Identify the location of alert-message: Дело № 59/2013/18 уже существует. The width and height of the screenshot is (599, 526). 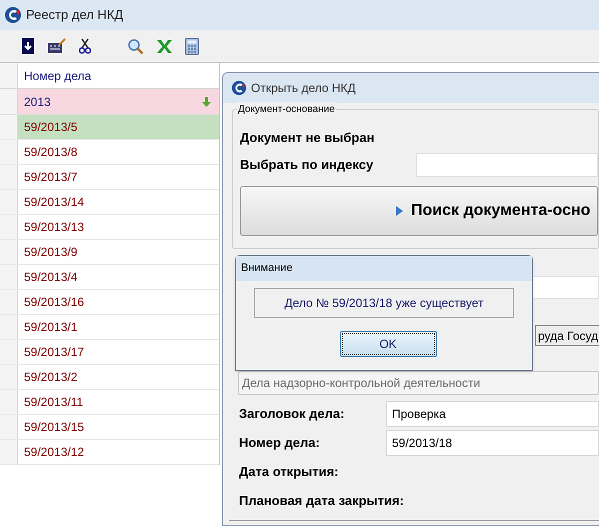
(384, 303).